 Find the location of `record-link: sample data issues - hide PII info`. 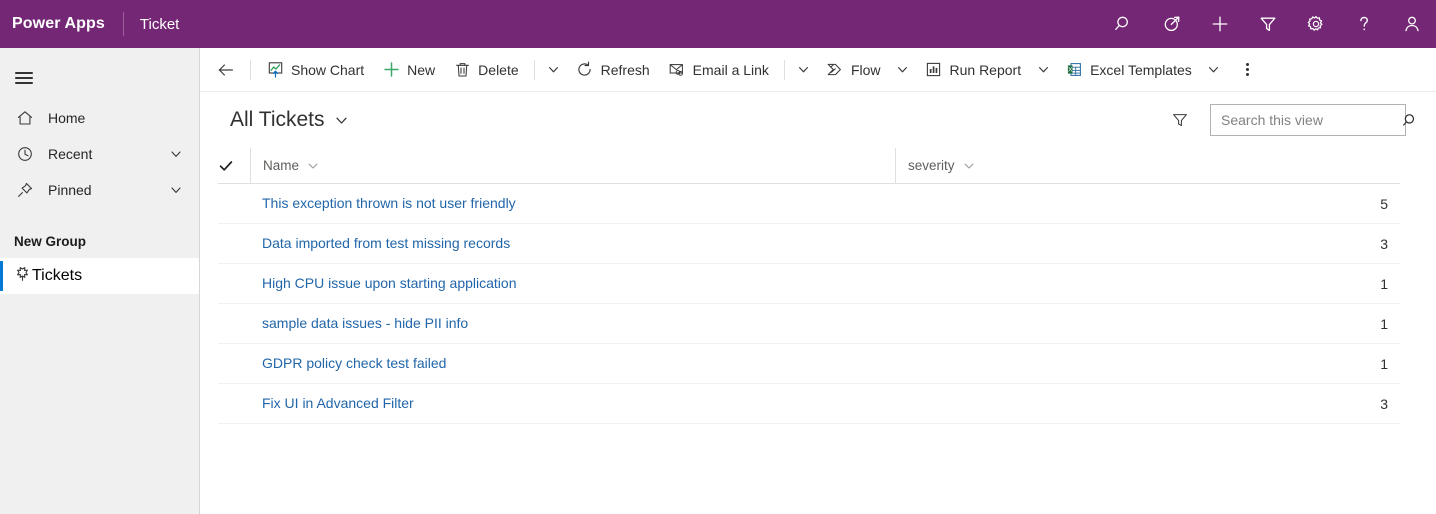

record-link: sample data issues - hide PII info is located at coordinates (365, 323).